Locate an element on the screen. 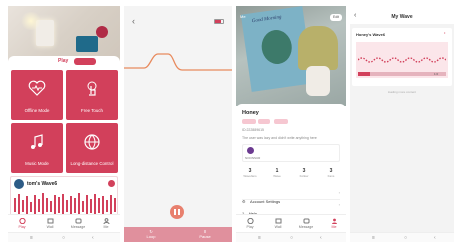  page-title: My Wave is located at coordinates (402, 17).